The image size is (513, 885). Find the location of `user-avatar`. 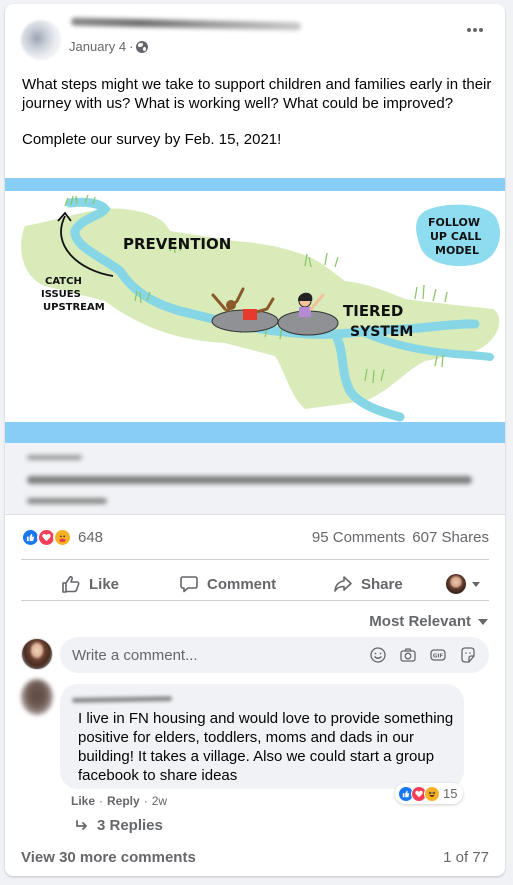

user-avatar is located at coordinates (456, 584).